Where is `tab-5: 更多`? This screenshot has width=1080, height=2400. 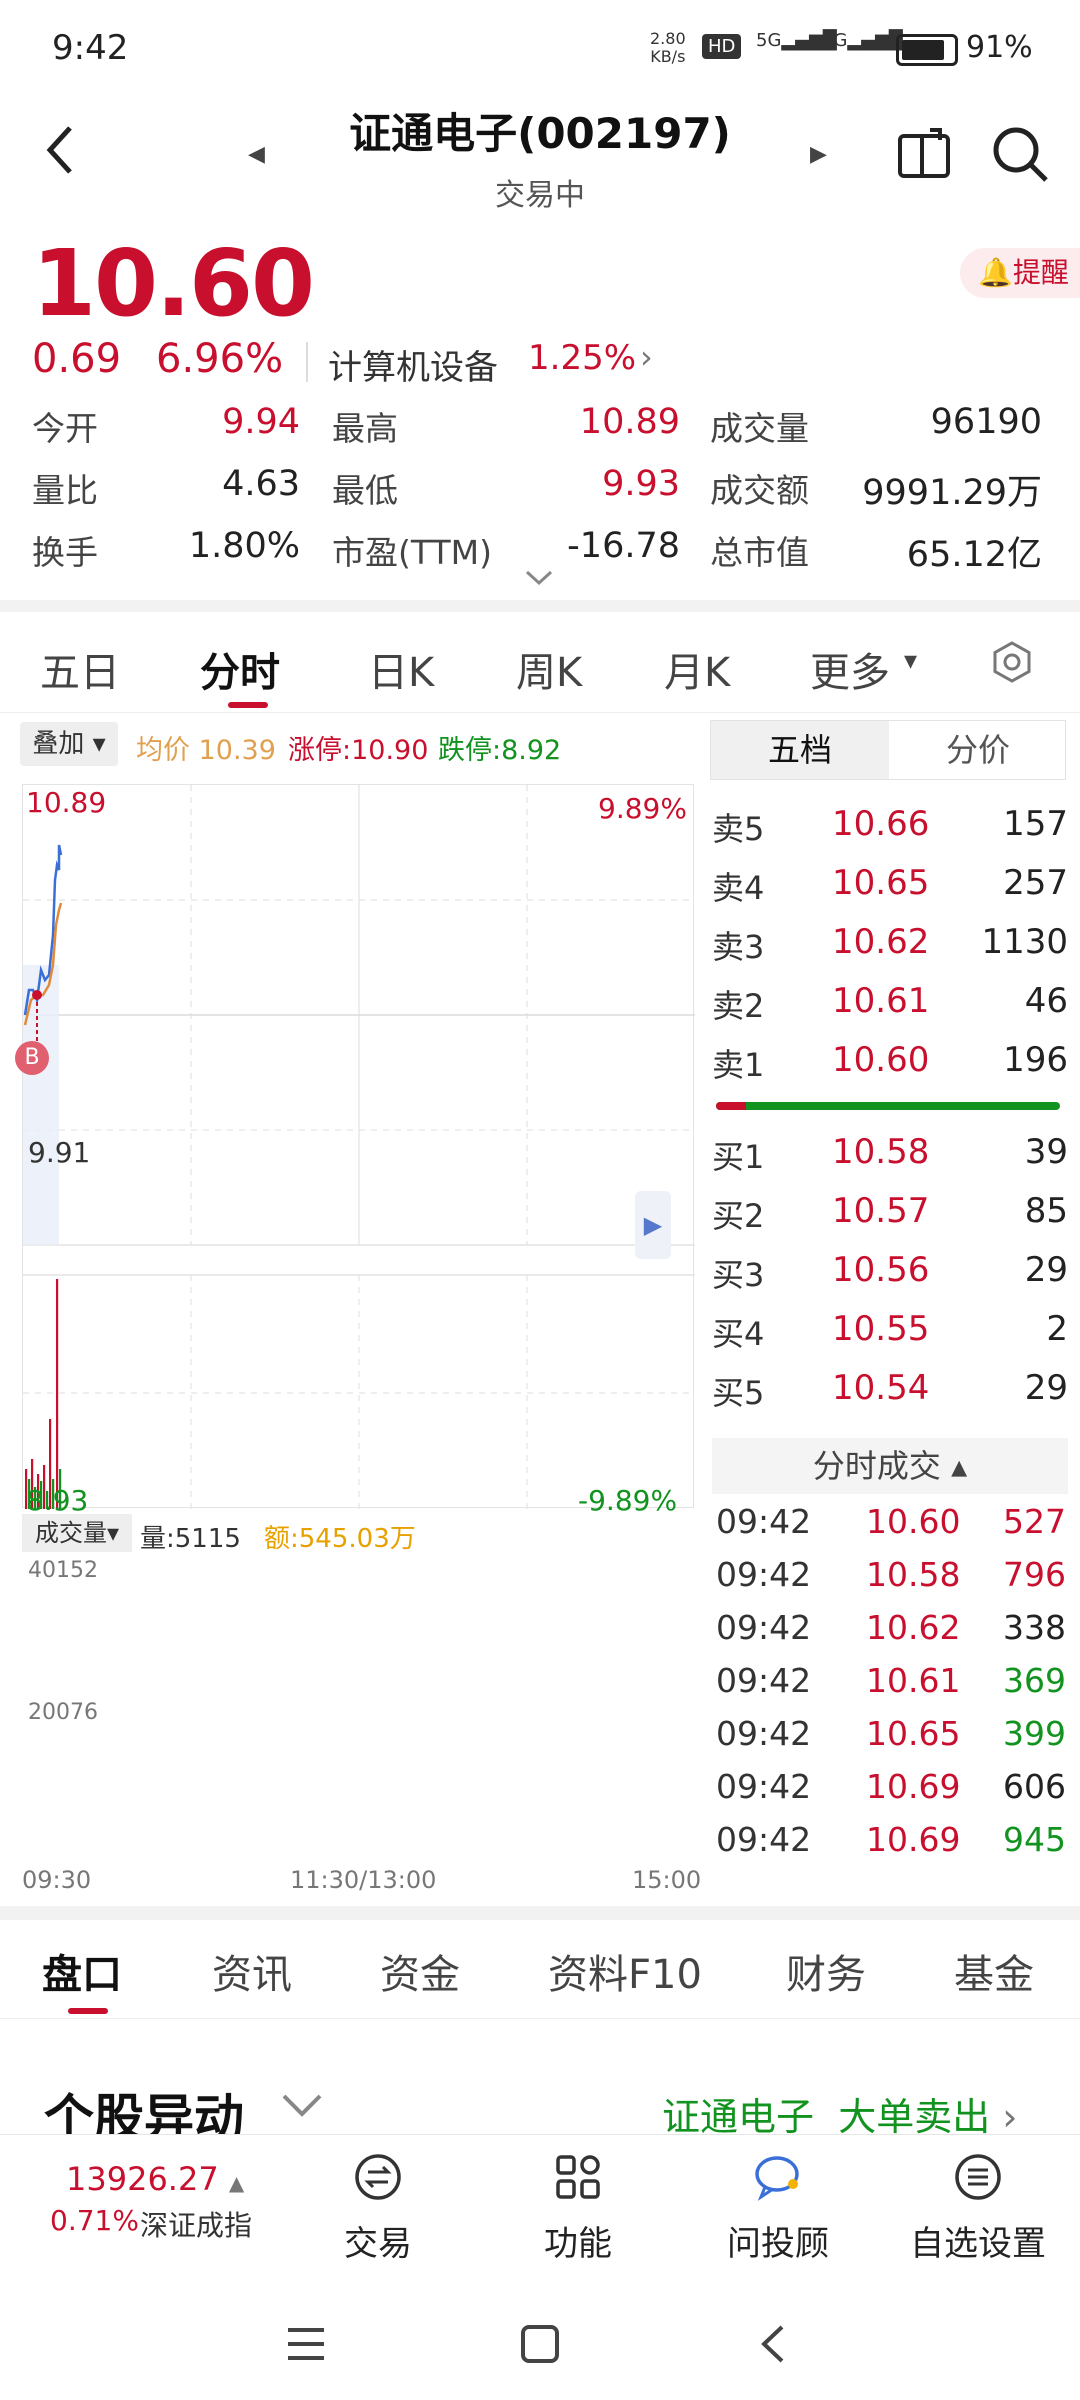
tab-5: 更多 is located at coordinates (850, 669).